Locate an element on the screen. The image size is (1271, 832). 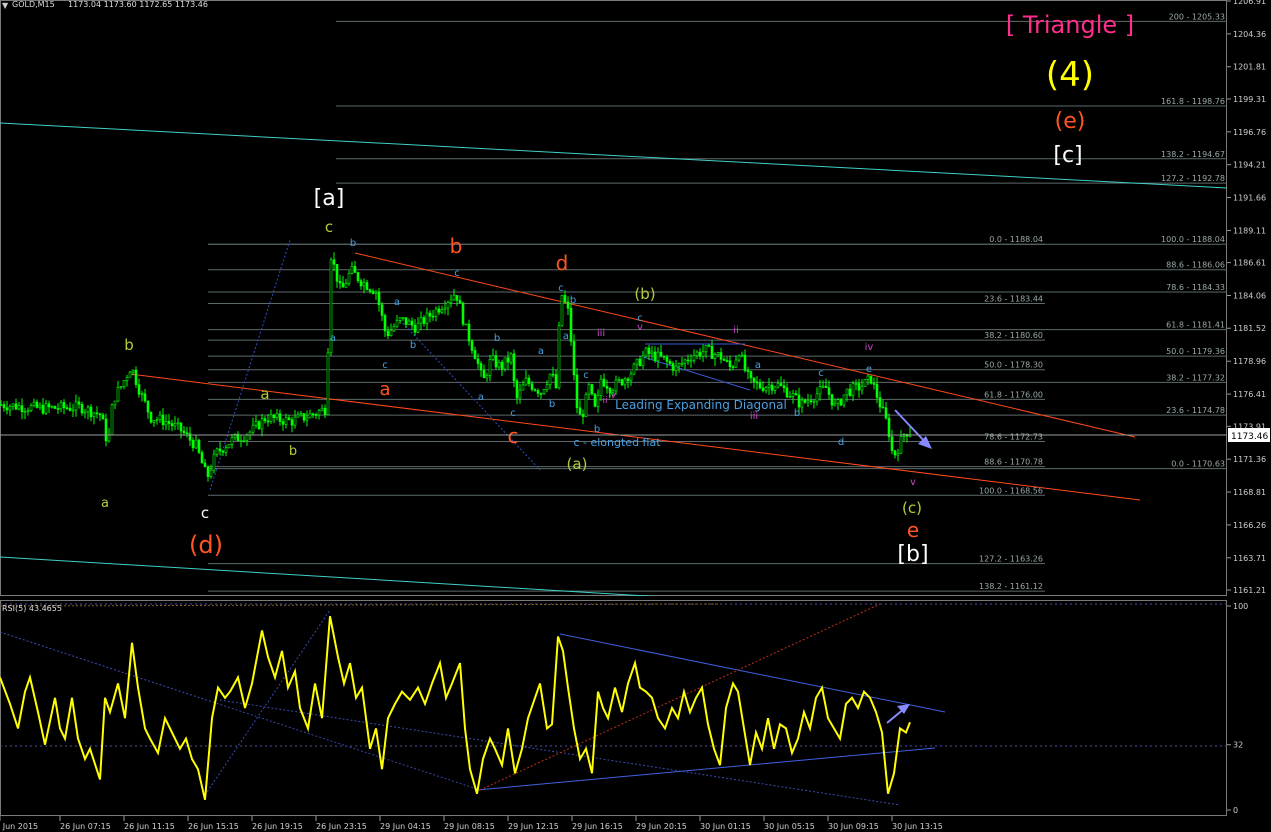
wave-a-green-2: a is located at coordinates (264, 394).